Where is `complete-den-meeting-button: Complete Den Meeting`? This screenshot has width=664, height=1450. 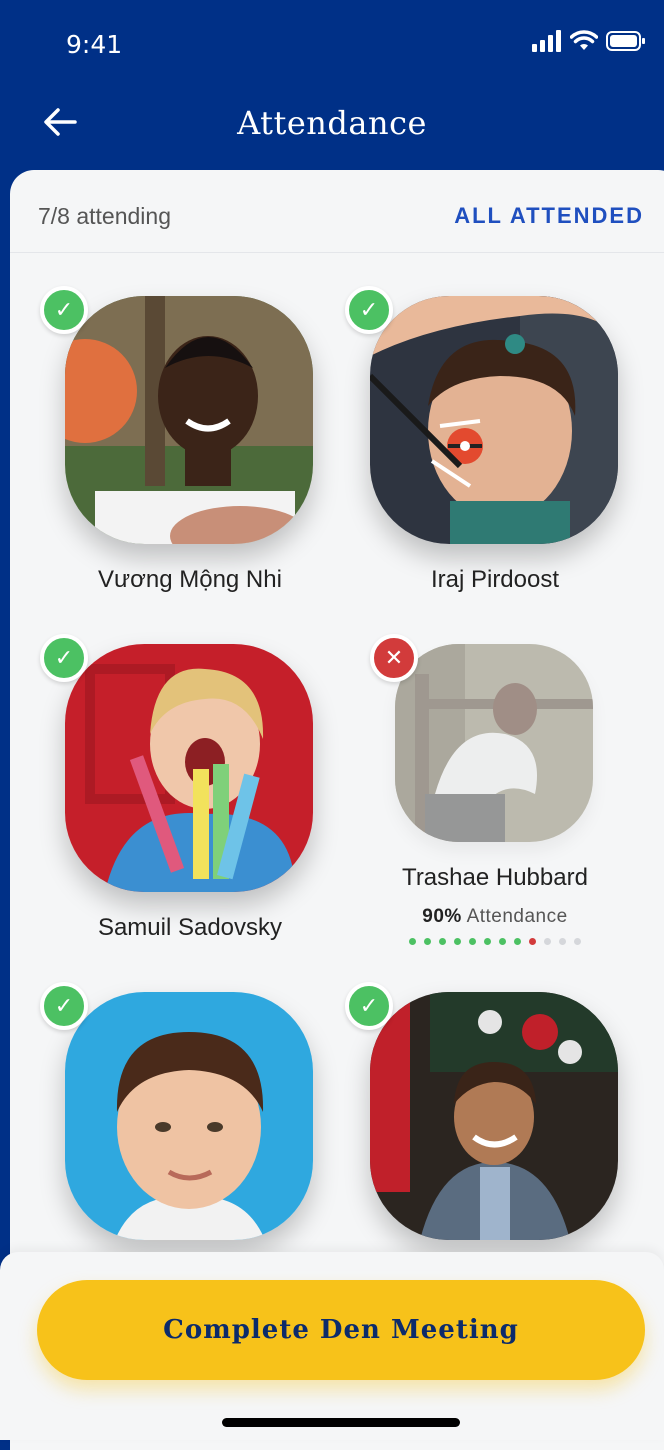 complete-den-meeting-button: Complete Den Meeting is located at coordinates (341, 1330).